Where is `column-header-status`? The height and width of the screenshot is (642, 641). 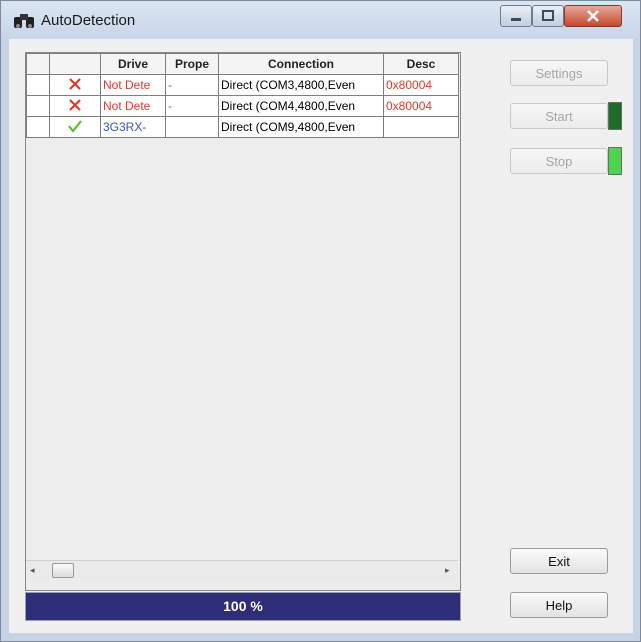 column-header-status is located at coordinates (75, 64).